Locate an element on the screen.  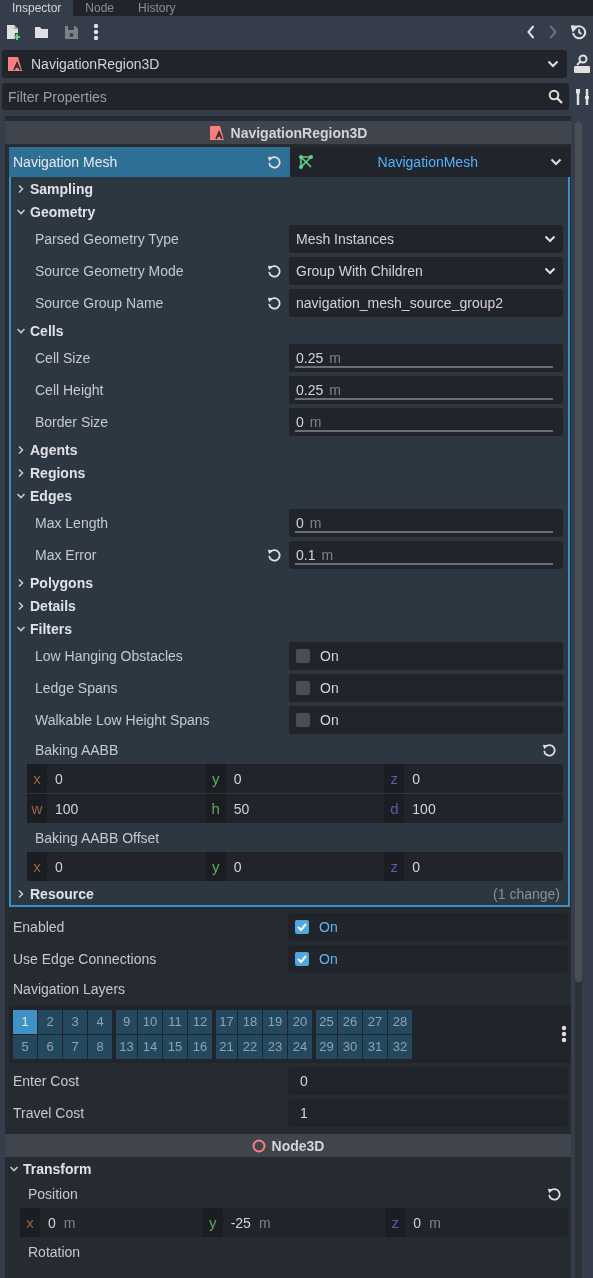
layer-toggle: 32 is located at coordinates (400, 1046).